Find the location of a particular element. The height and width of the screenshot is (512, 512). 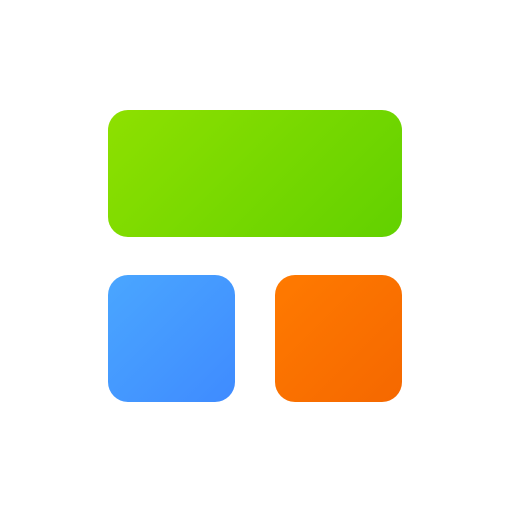

left-tile is located at coordinates (171, 338).